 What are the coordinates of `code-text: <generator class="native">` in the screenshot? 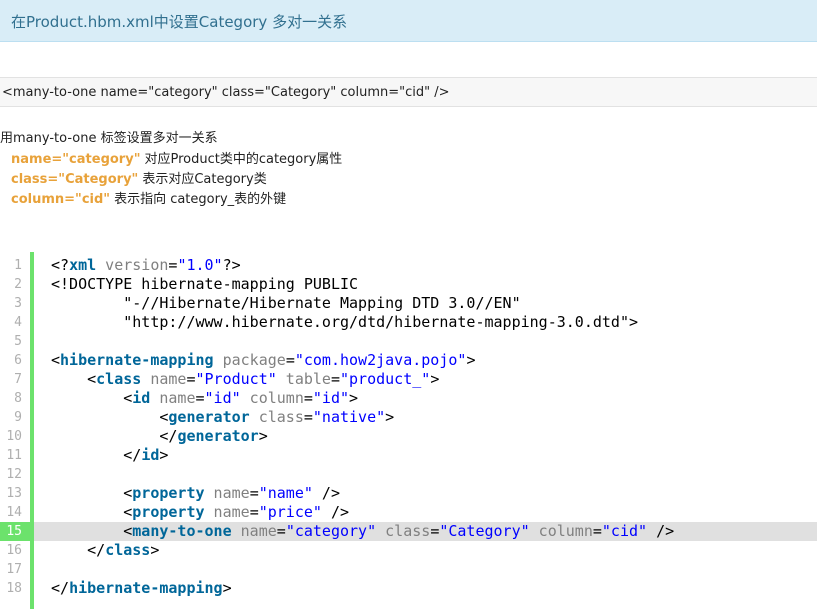 It's located at (223, 417).